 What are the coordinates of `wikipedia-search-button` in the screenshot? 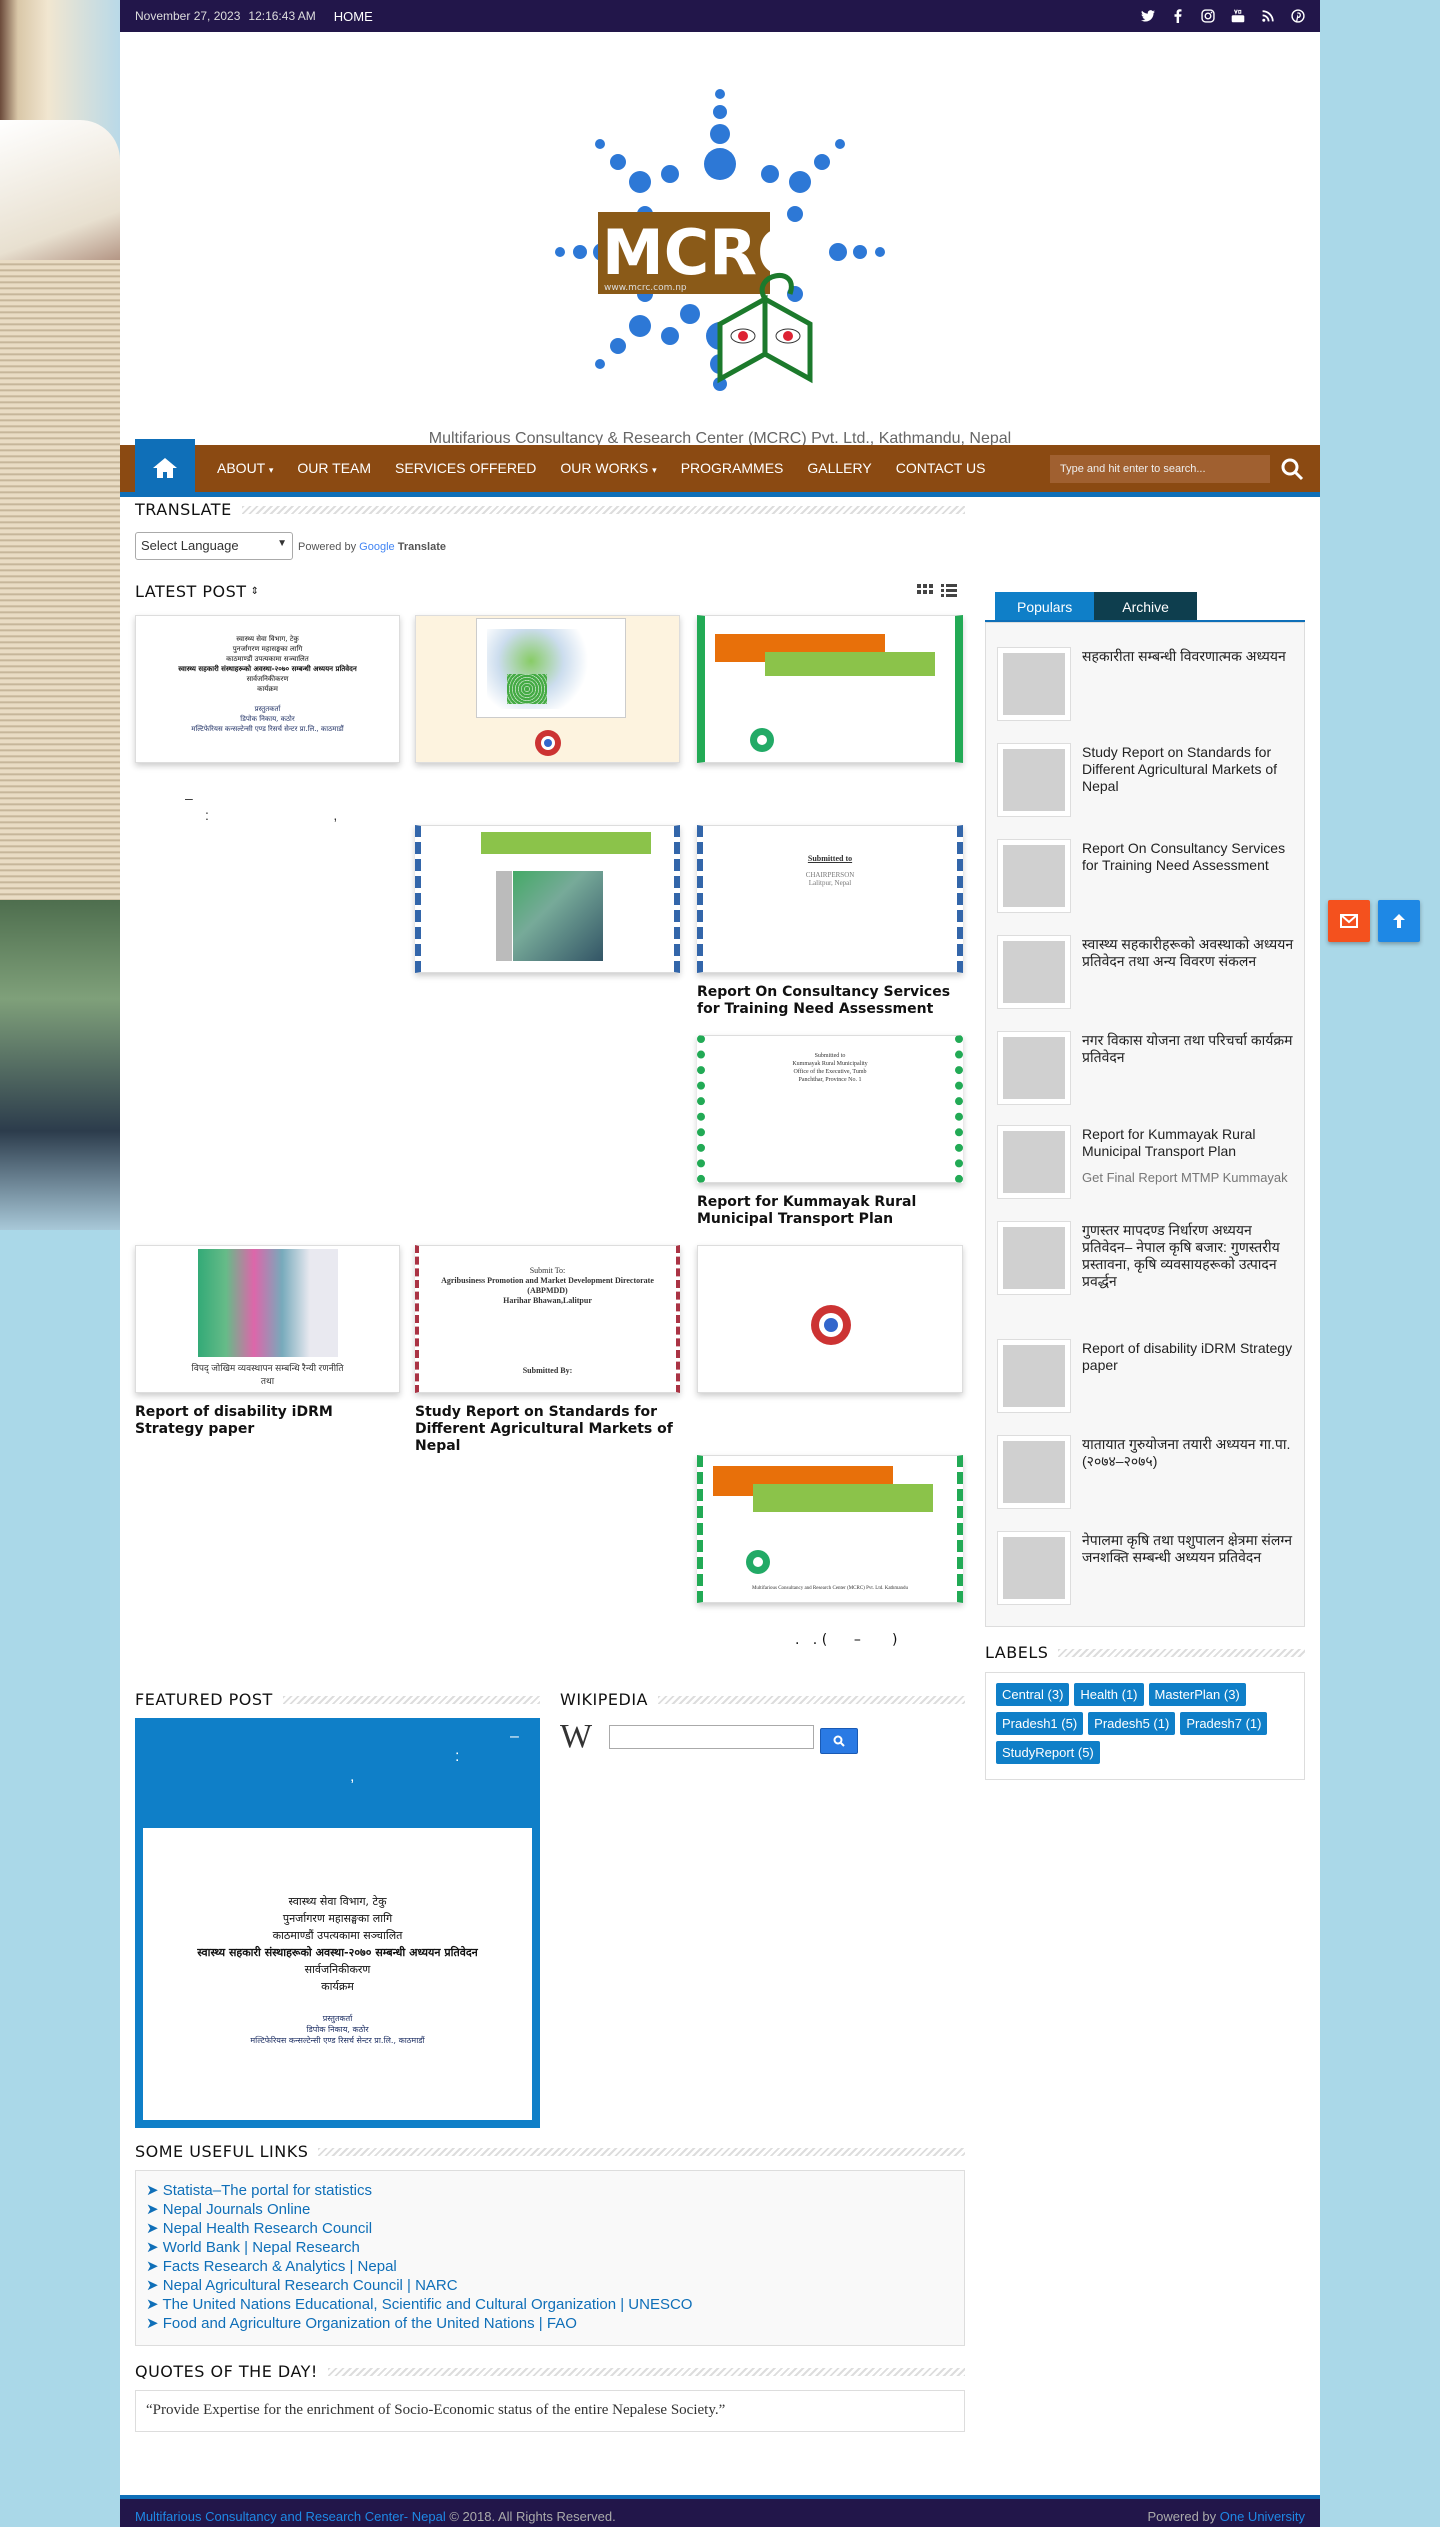 It's located at (839, 1741).